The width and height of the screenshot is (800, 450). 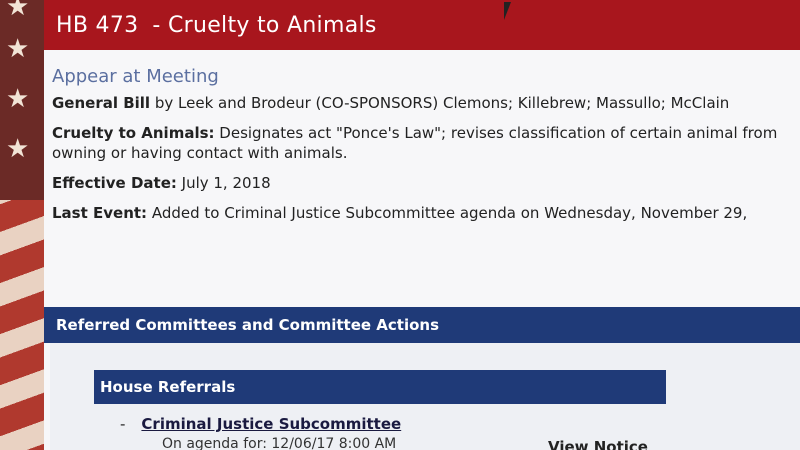 What do you see at coordinates (100, 213) in the screenshot?
I see `last-event-label: Last Event:` at bounding box center [100, 213].